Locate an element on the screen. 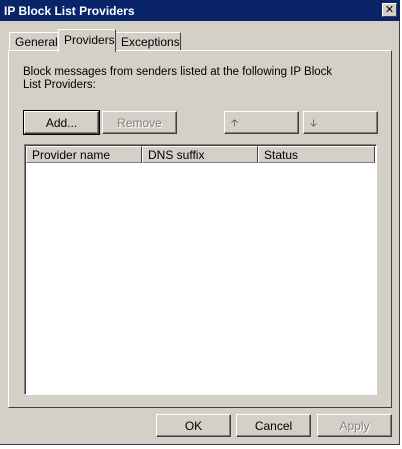  column-dns-suffix: DNS suffix is located at coordinates (200, 154).